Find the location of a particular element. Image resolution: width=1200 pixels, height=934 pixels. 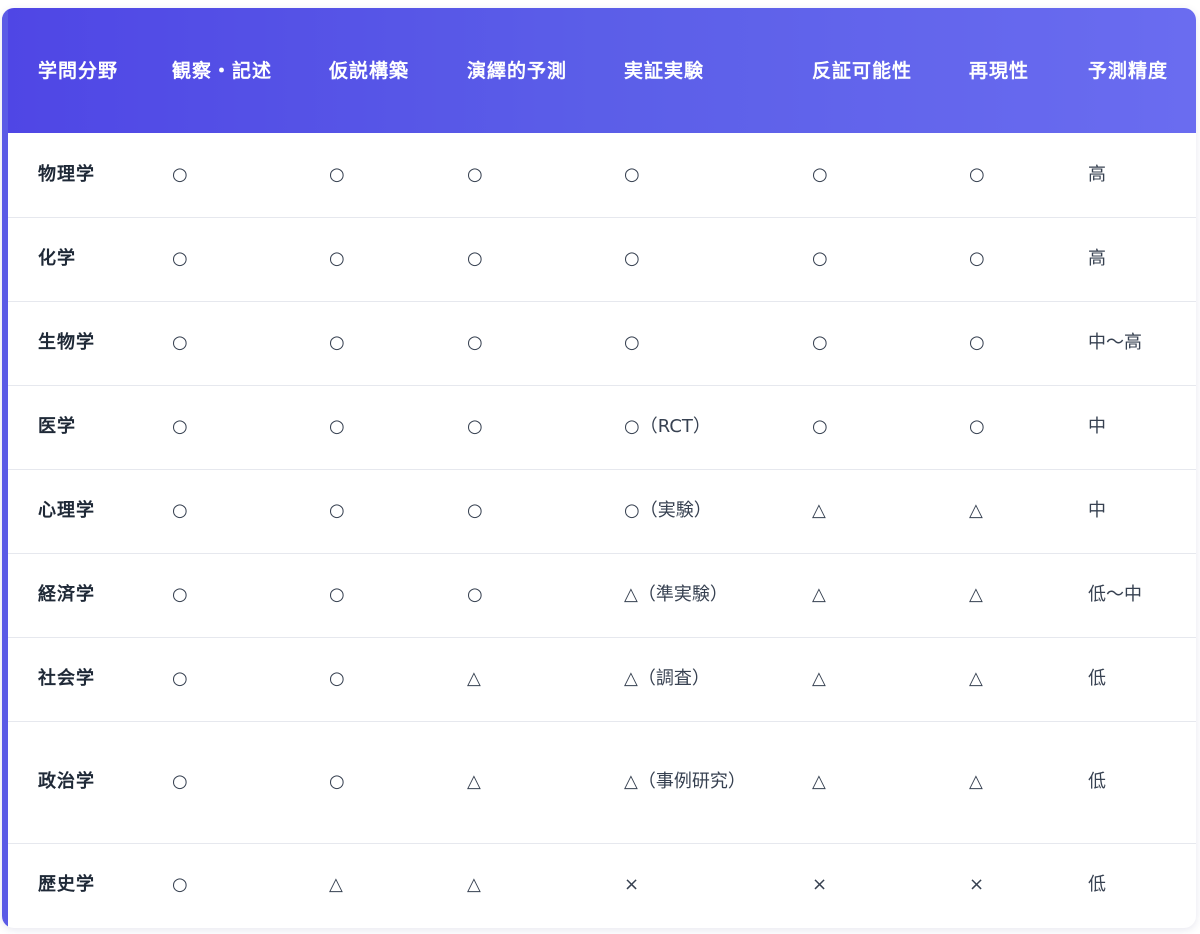

field-cell: 政治学 is located at coordinates (66, 781).